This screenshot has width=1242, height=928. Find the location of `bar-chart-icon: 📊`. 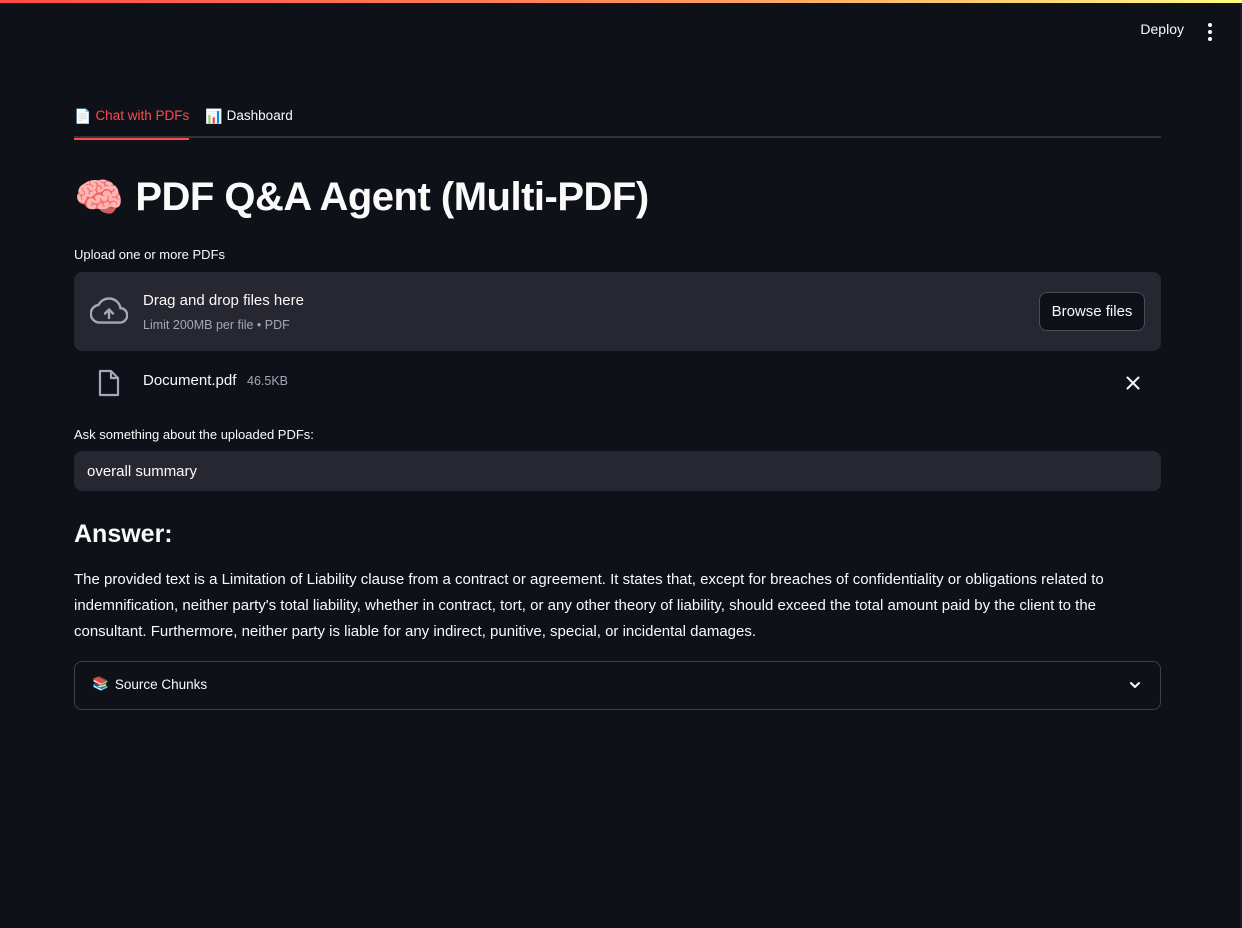

bar-chart-icon: 📊 is located at coordinates (214, 116).